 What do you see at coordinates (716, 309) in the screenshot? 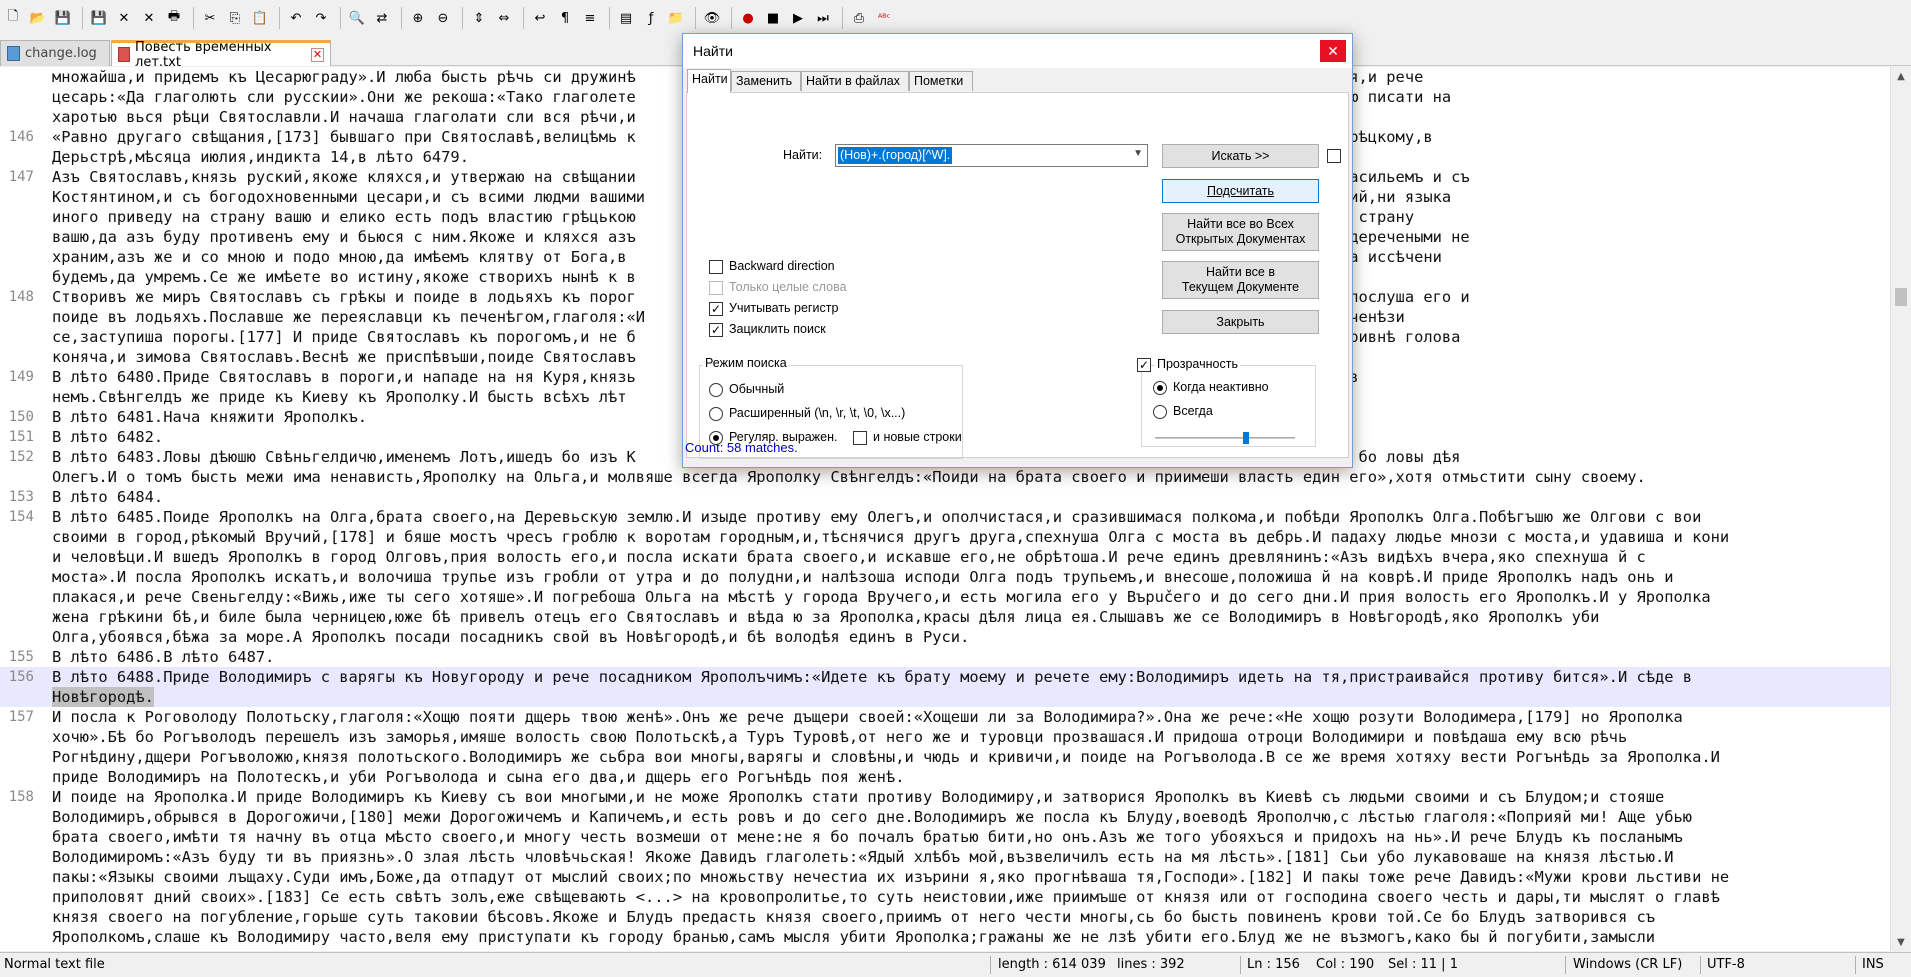
I see `match-case-checkbox: ✓` at bounding box center [716, 309].